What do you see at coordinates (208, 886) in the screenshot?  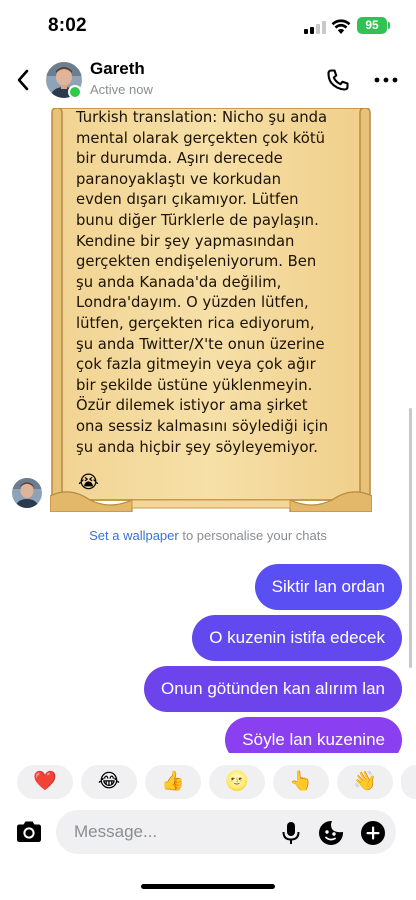 I see `home-indicator` at bounding box center [208, 886].